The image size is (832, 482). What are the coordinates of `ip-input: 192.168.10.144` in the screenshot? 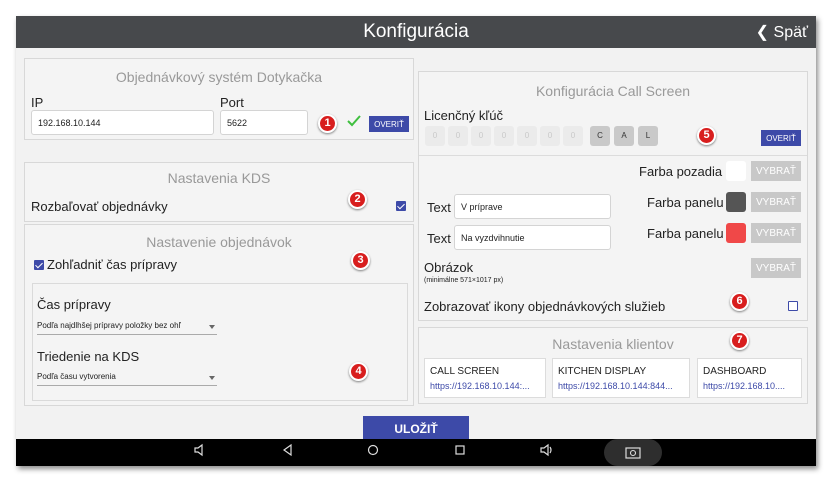 It's located at (122, 122).